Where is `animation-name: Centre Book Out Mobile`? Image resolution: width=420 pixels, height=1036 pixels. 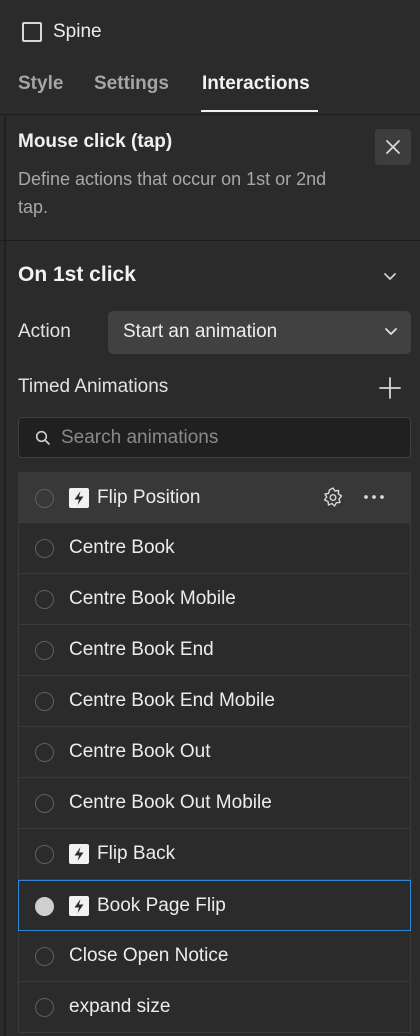 animation-name: Centre Book Out Mobile is located at coordinates (170, 802).